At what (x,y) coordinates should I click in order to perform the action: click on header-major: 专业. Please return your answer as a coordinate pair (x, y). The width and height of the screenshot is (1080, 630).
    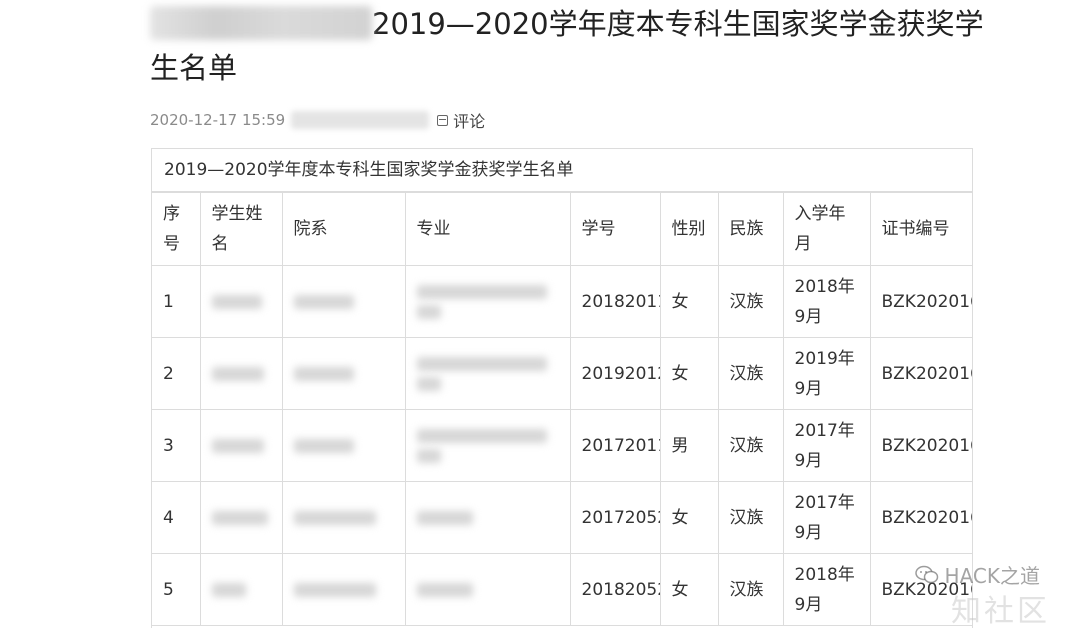
    Looking at the image, I should click on (487, 229).